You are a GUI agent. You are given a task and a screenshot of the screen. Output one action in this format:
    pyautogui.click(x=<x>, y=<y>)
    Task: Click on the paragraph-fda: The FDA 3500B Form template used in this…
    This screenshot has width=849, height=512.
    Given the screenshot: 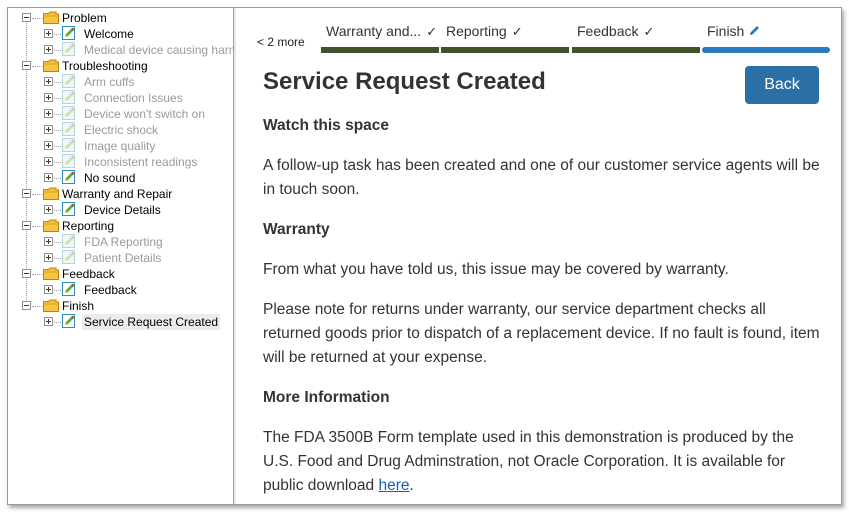 What is the action you would take?
    pyautogui.click(x=543, y=462)
    